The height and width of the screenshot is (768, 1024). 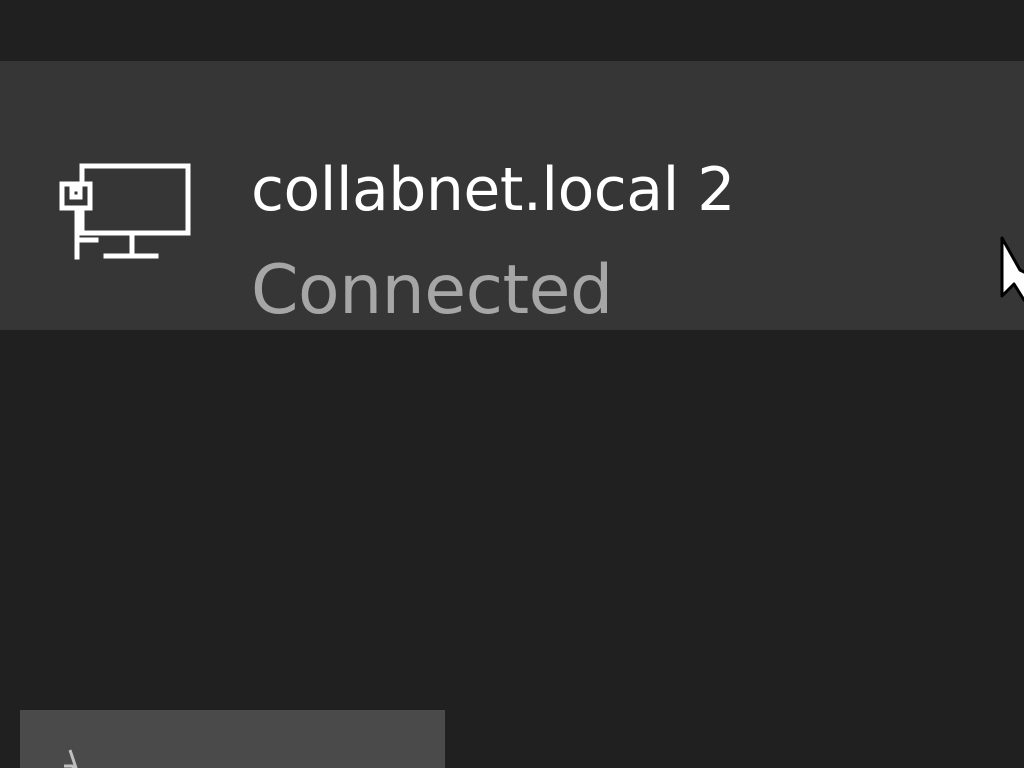 I want to click on mouse-pointer-icon, so click(x=1012, y=269).